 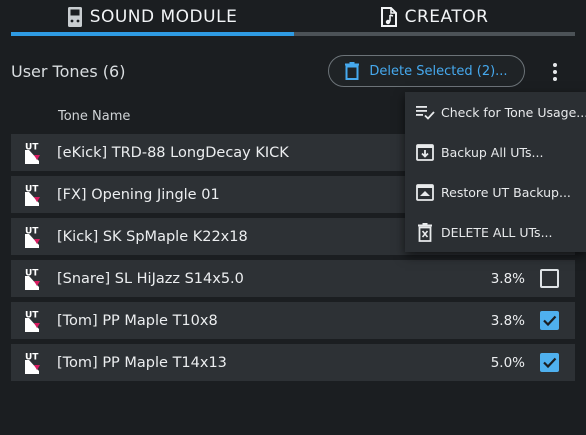 What do you see at coordinates (138, 194) in the screenshot?
I see `tone-name: [FX] Opening Jingle 01` at bounding box center [138, 194].